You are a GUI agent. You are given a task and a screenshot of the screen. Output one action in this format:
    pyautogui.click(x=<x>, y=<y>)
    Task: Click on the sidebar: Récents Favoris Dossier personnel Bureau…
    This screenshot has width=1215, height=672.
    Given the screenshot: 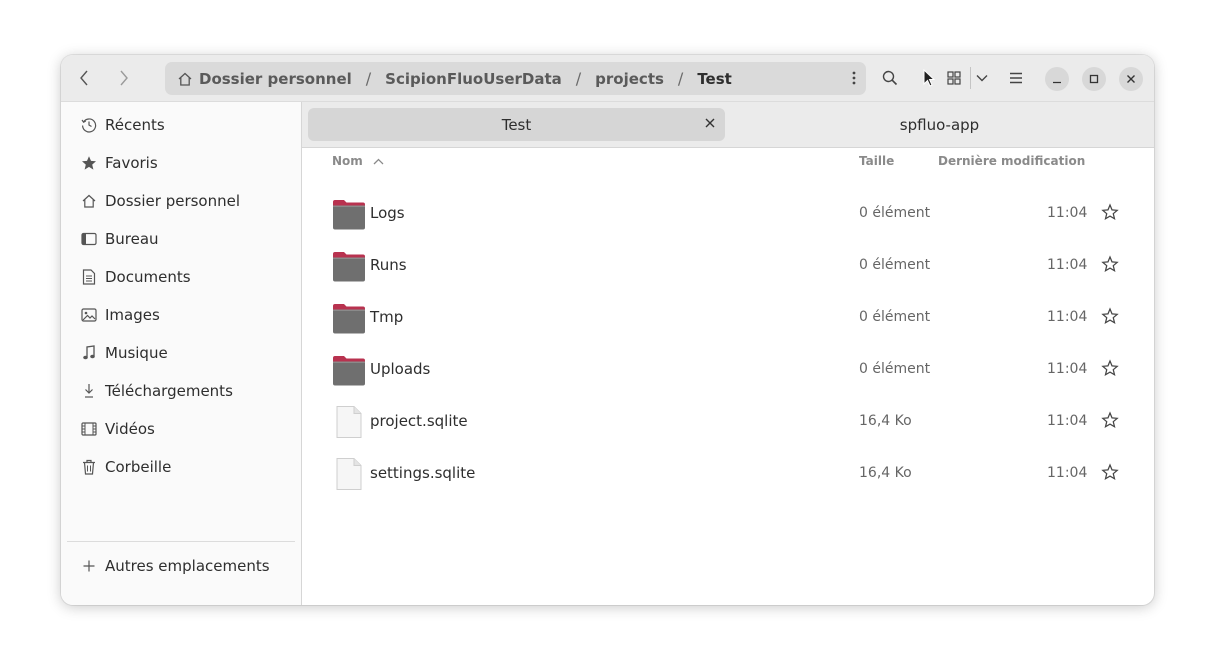 What is the action you would take?
    pyautogui.click(x=181, y=353)
    